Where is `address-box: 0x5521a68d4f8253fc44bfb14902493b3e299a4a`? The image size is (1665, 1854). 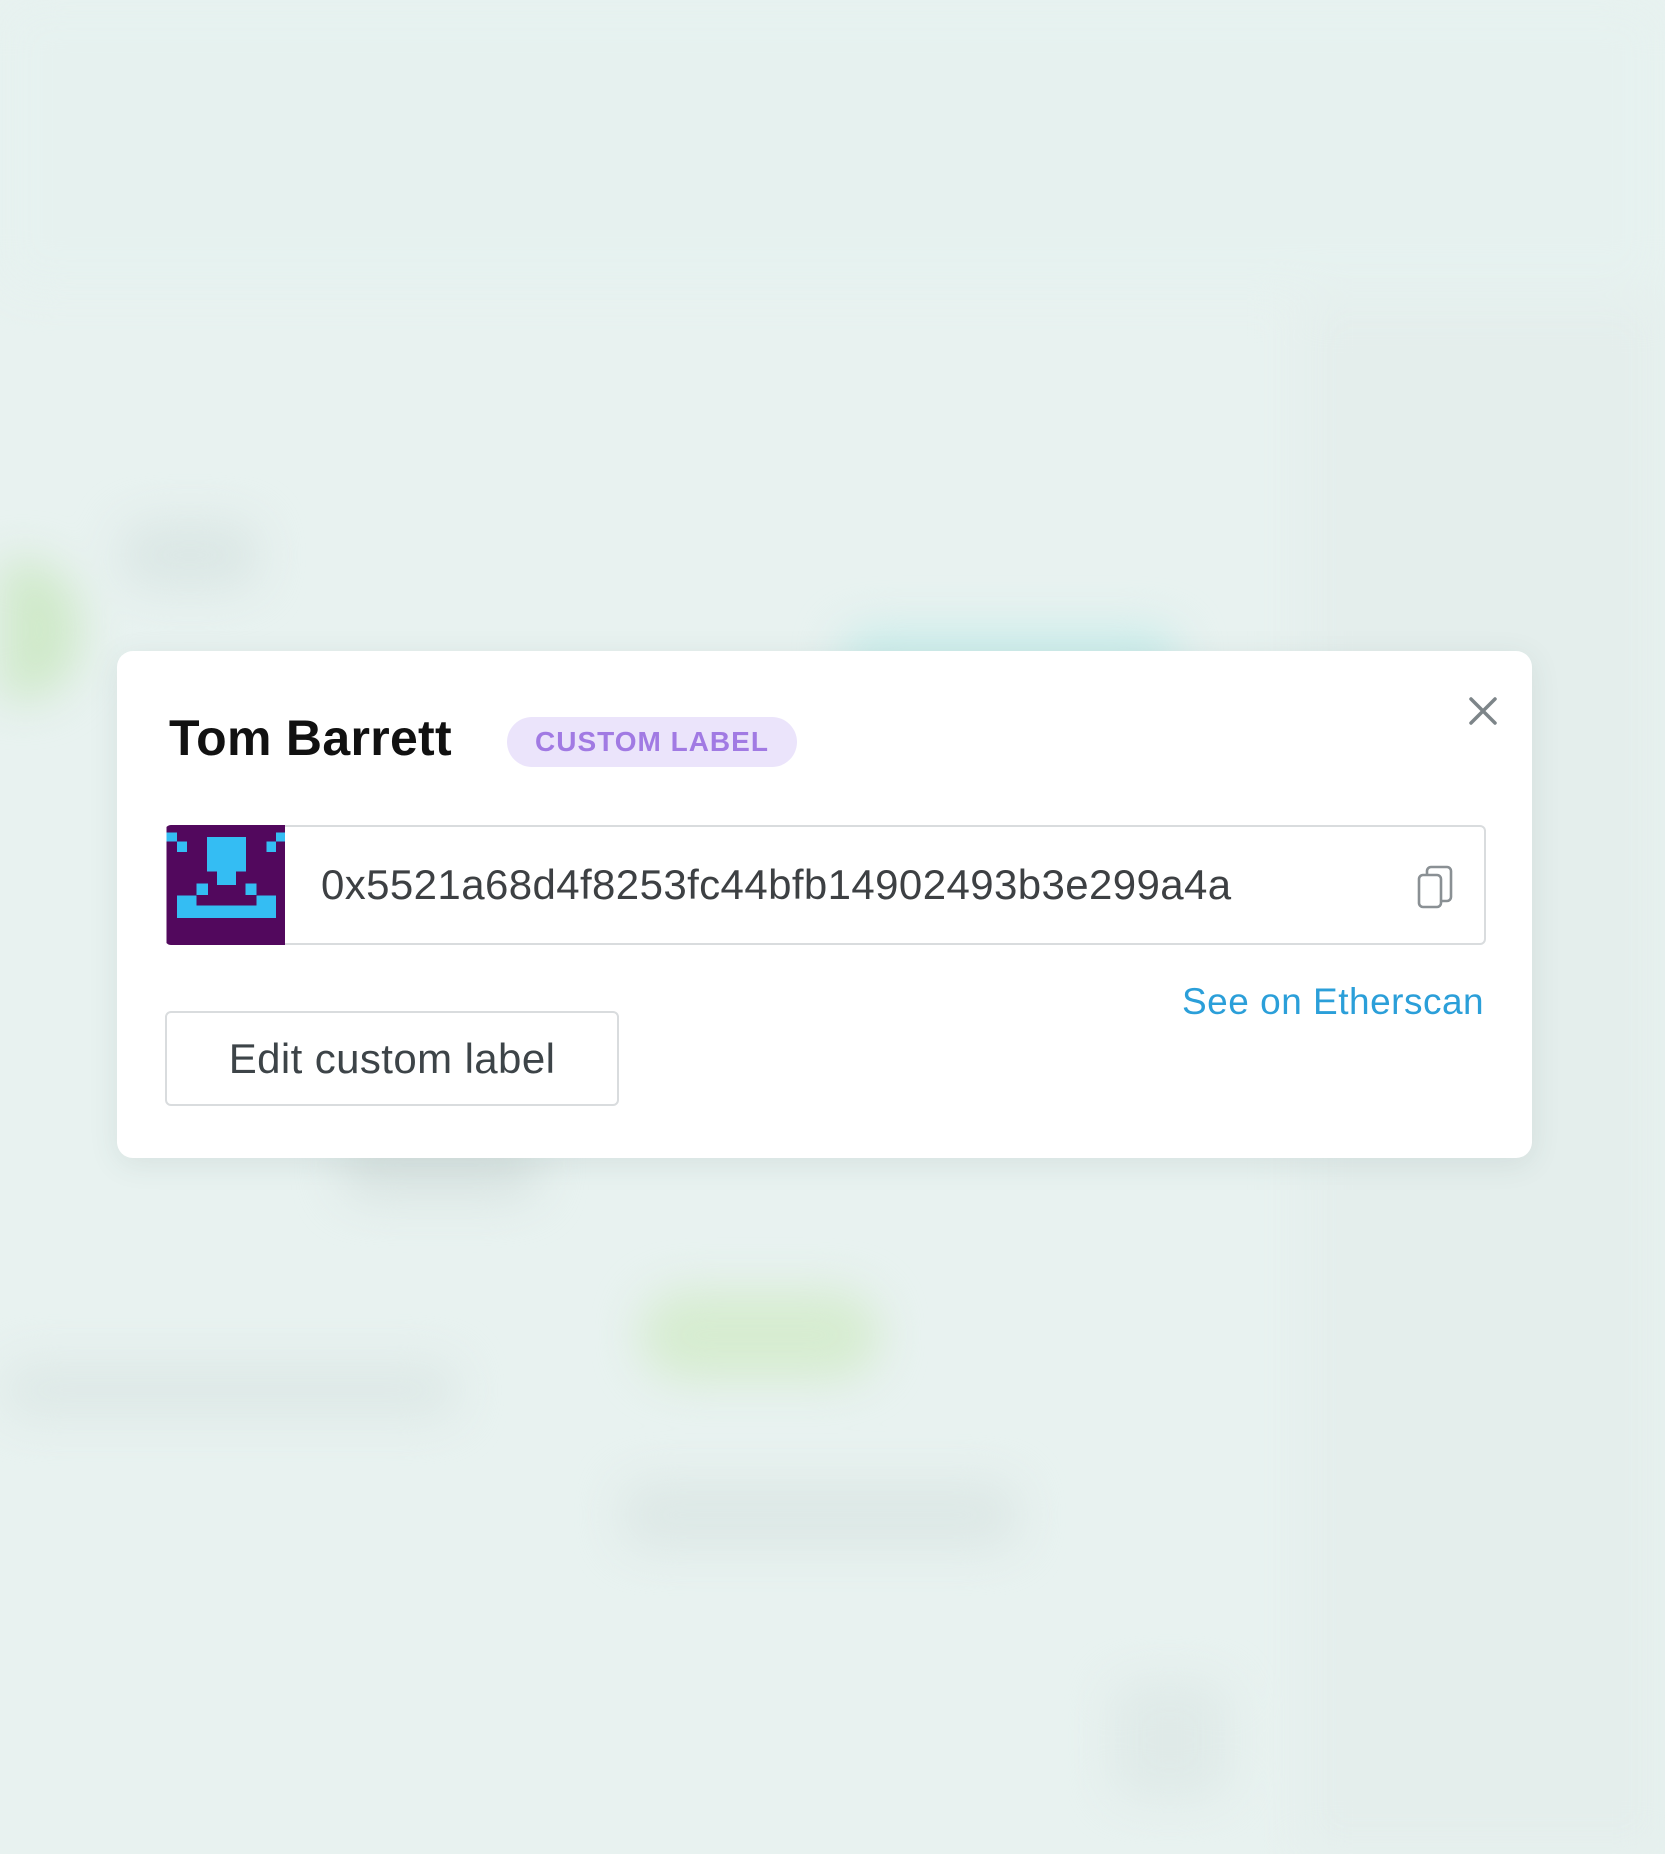
address-box: 0x5521a68d4f8253fc44bfb14902493b3e299a4a is located at coordinates (885, 885).